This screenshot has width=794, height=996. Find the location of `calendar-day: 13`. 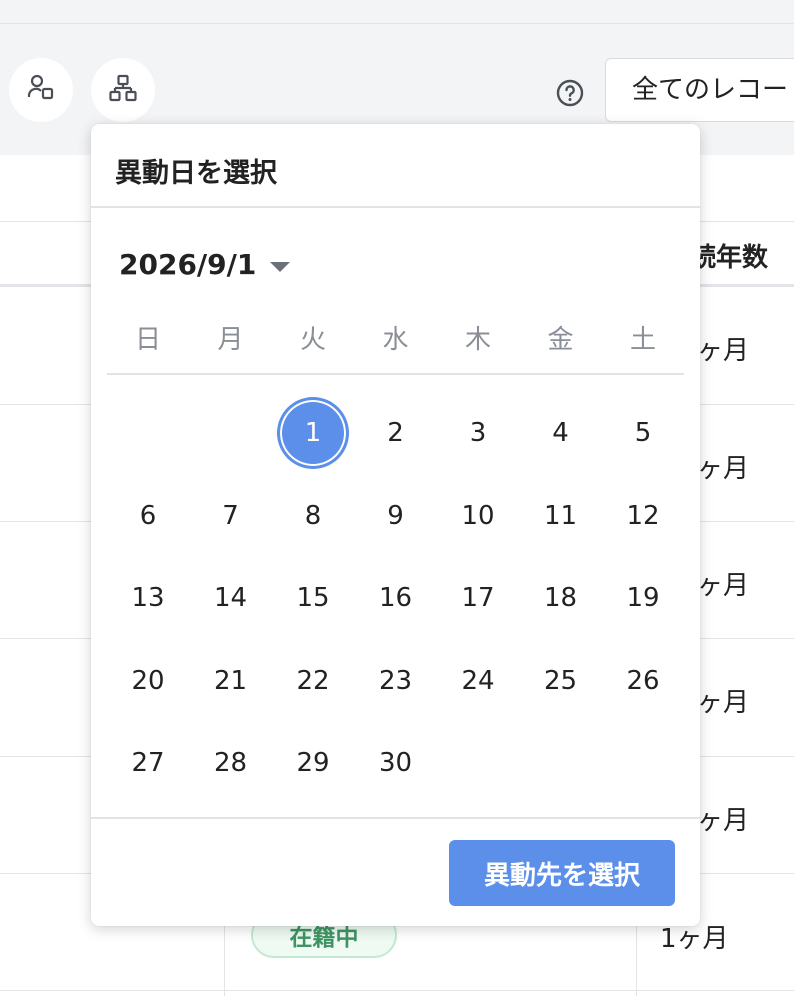

calendar-day: 13 is located at coordinates (148, 598).